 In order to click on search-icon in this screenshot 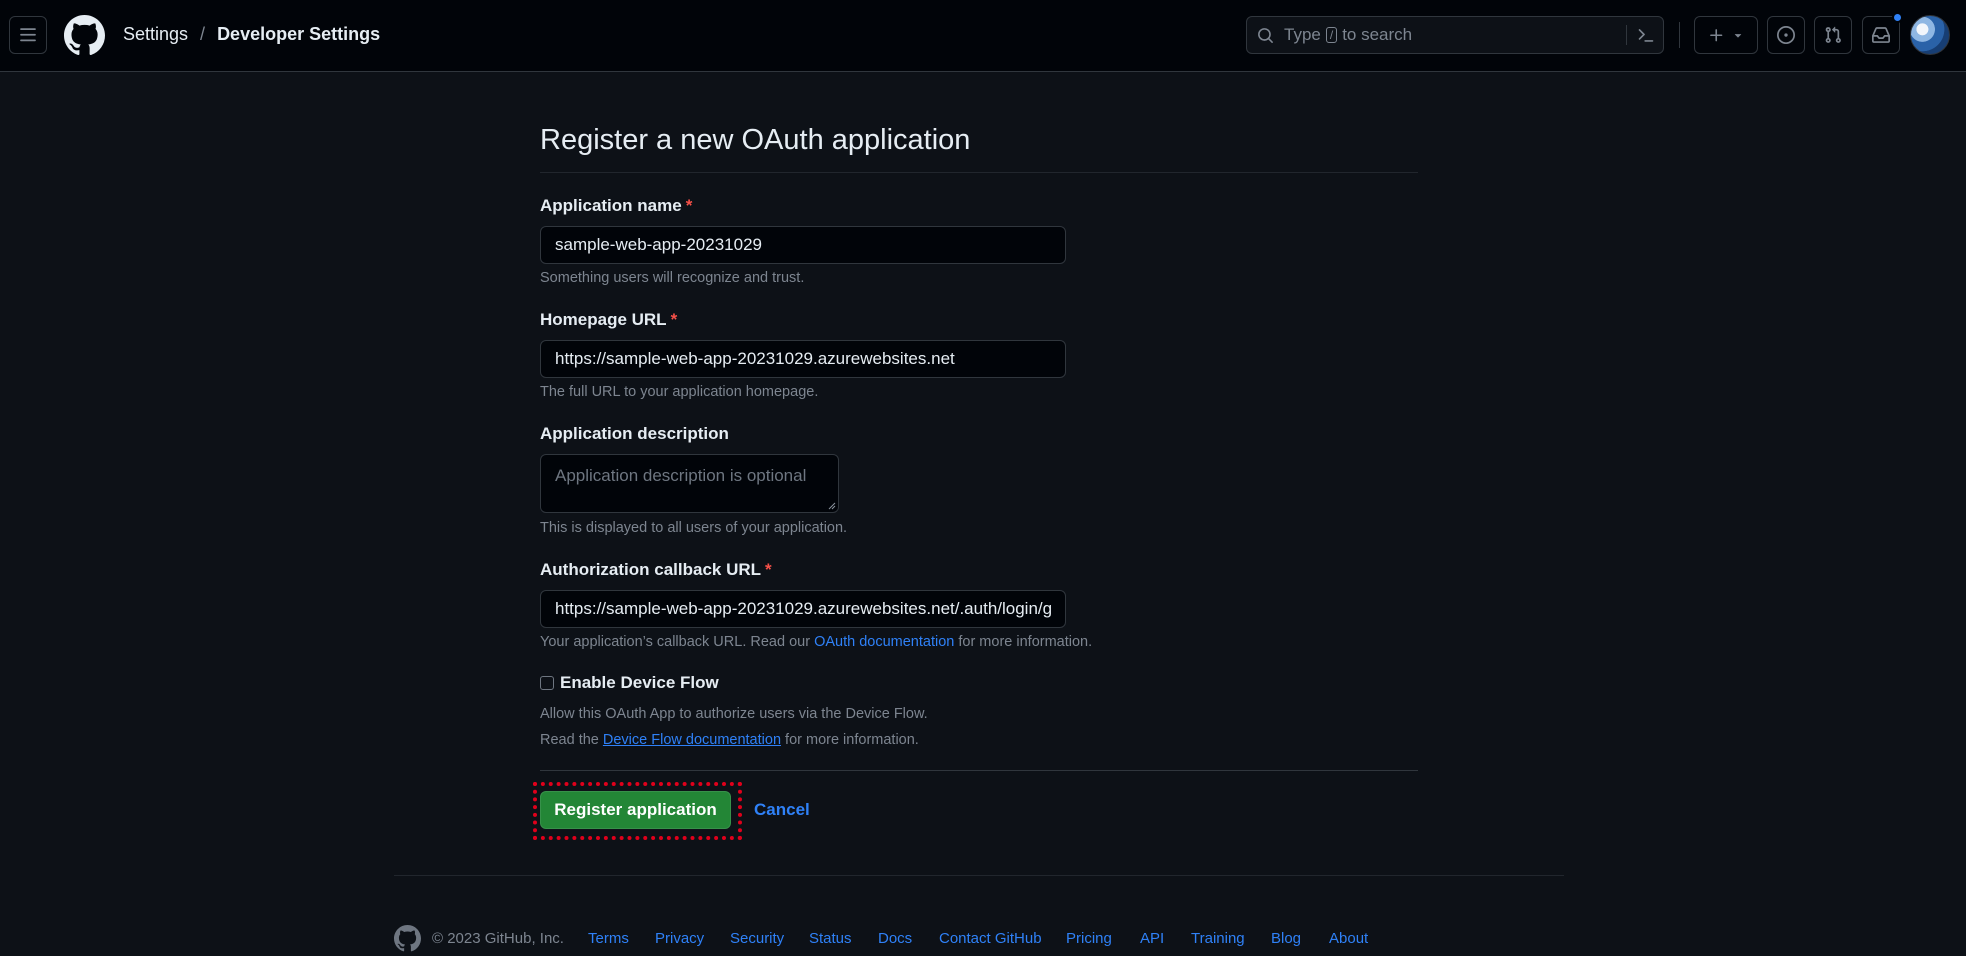, I will do `click(1265, 35)`.